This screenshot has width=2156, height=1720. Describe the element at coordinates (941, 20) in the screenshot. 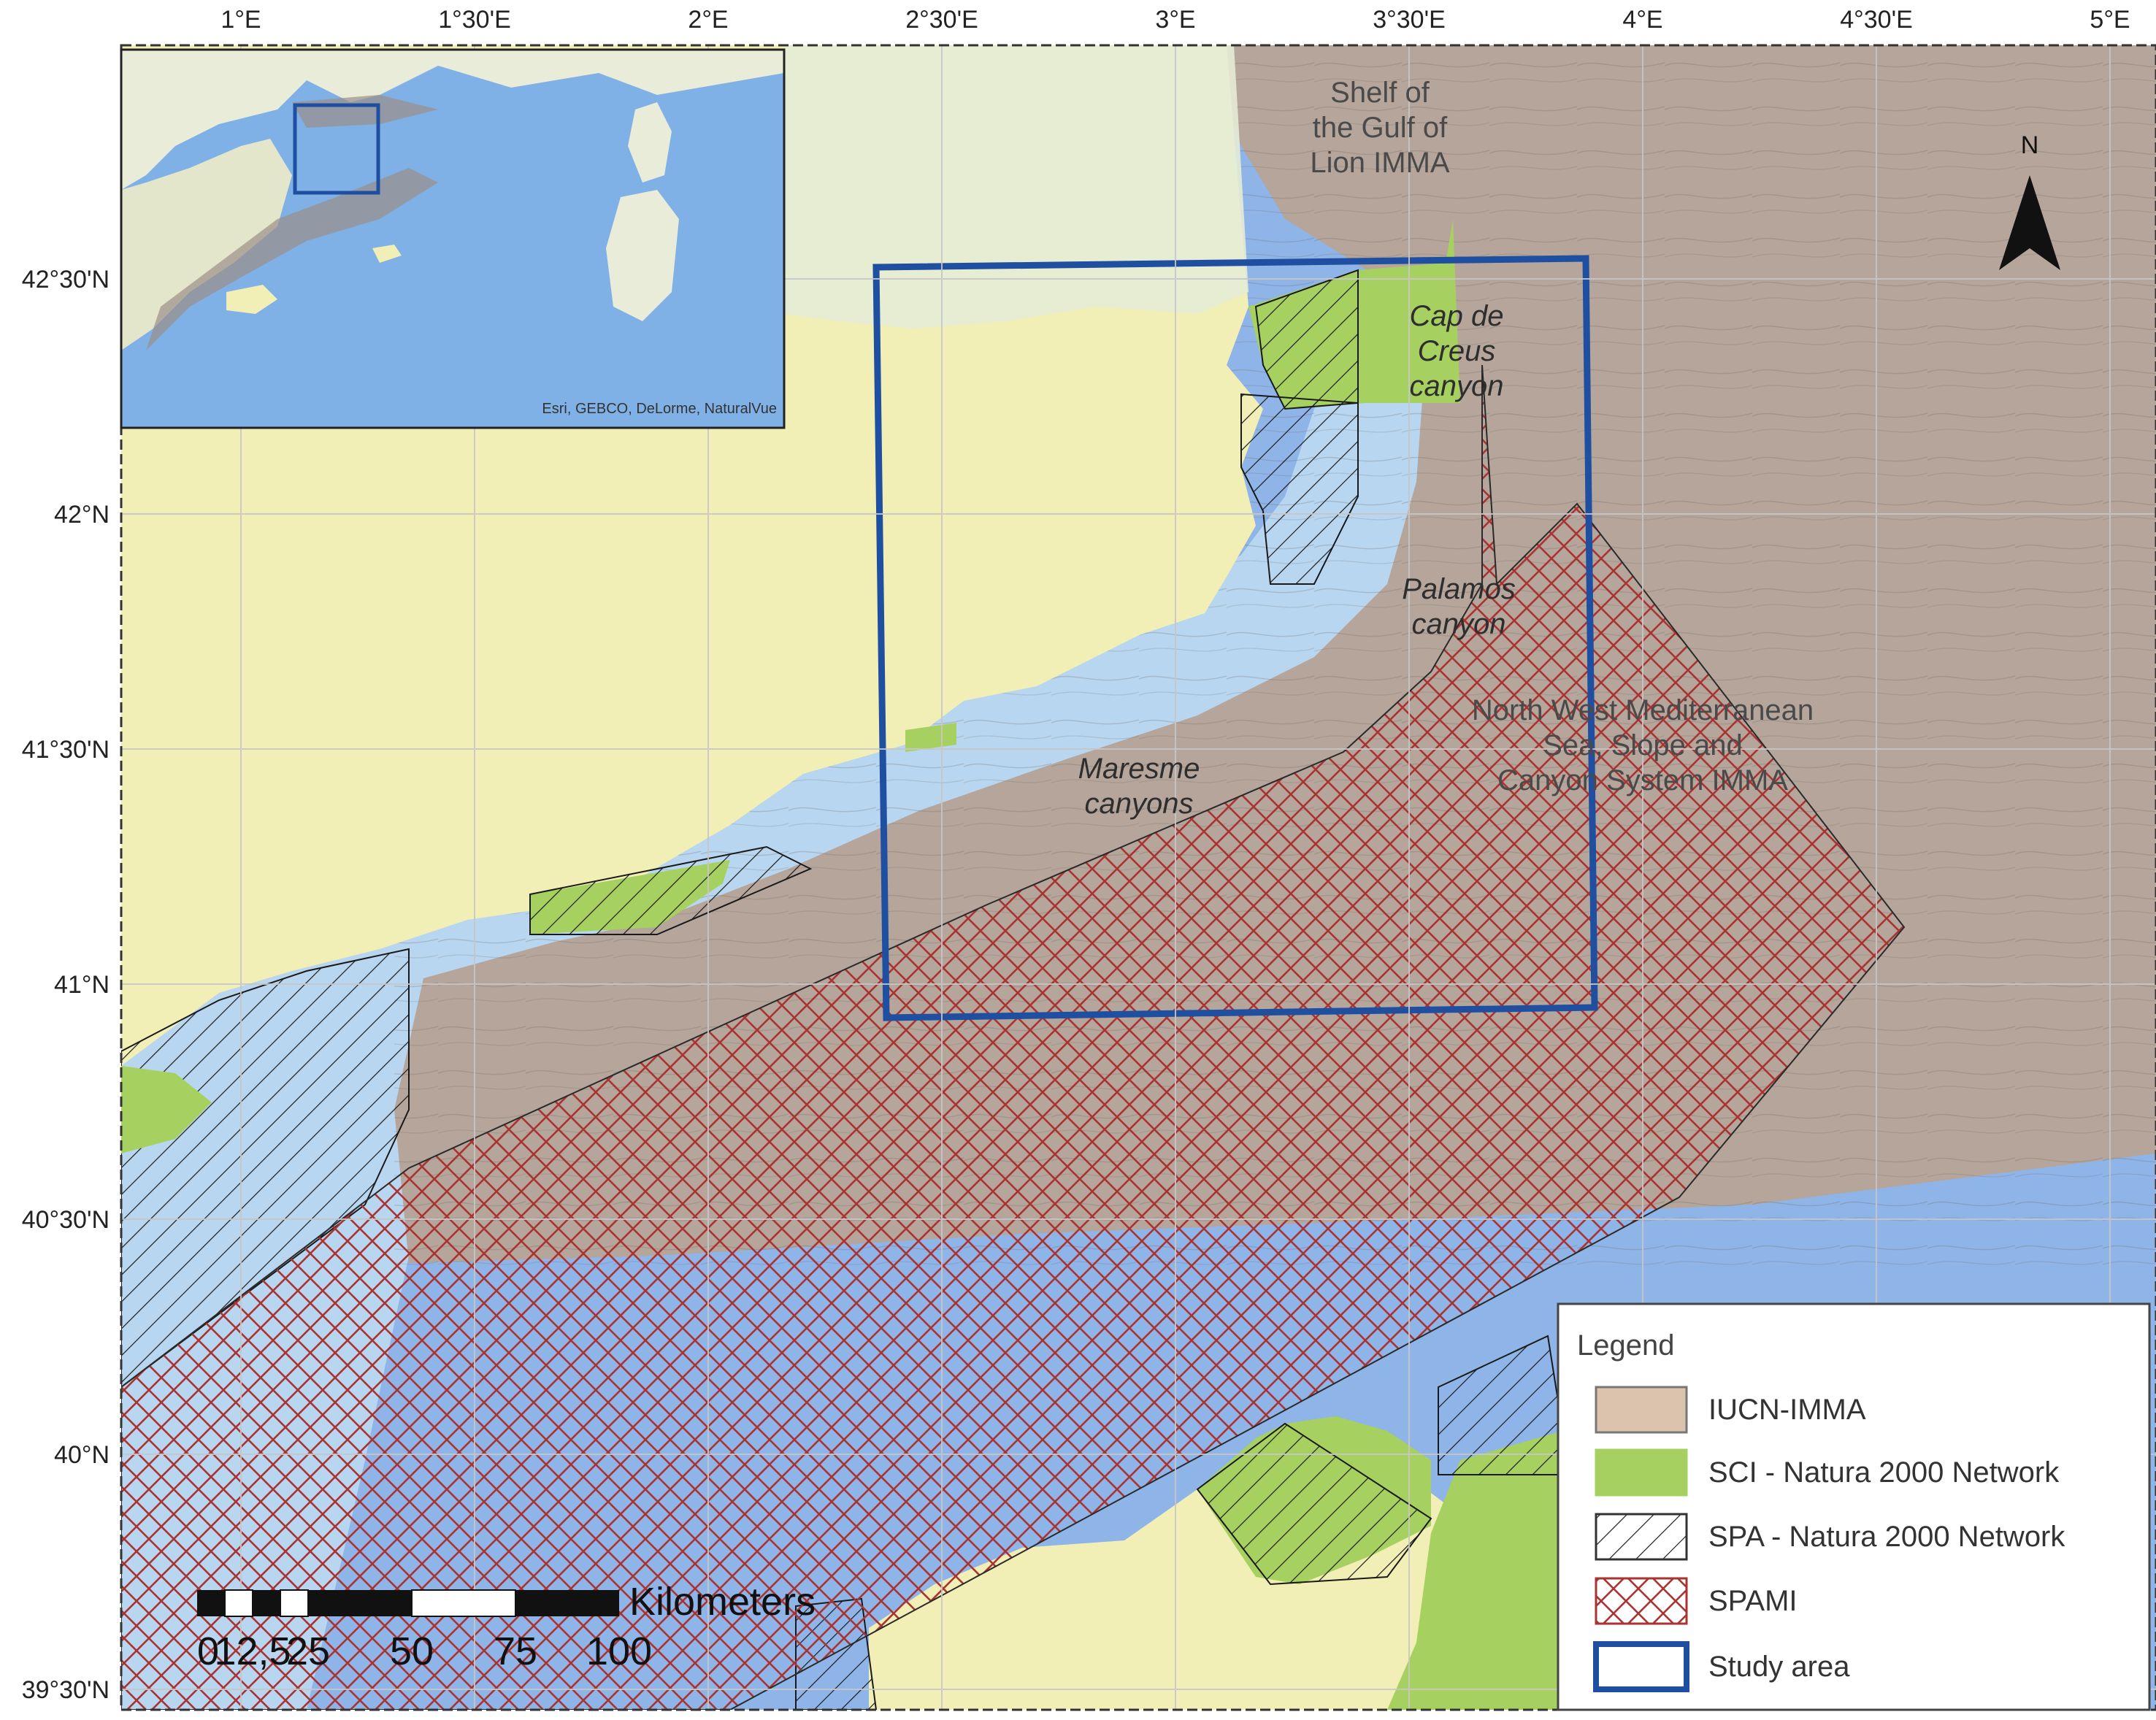

I see `lon-label: 2°30'E` at that location.